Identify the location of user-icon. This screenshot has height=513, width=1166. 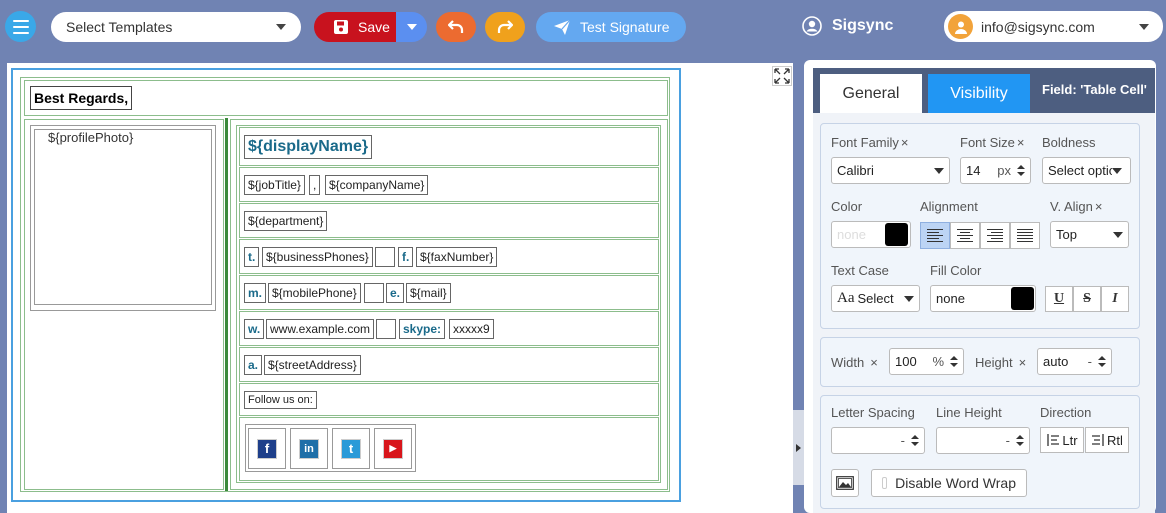
(960, 27).